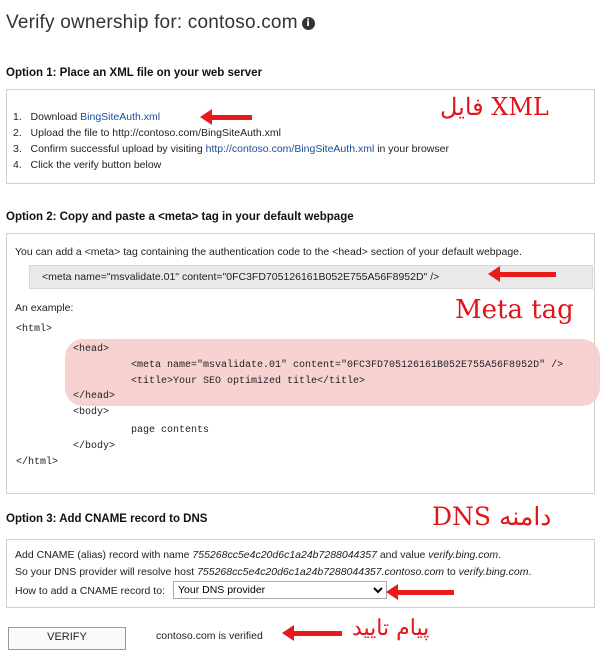  What do you see at coordinates (152, 22) in the screenshot?
I see `page-title-text: Verify ownership for: contoso.com` at bounding box center [152, 22].